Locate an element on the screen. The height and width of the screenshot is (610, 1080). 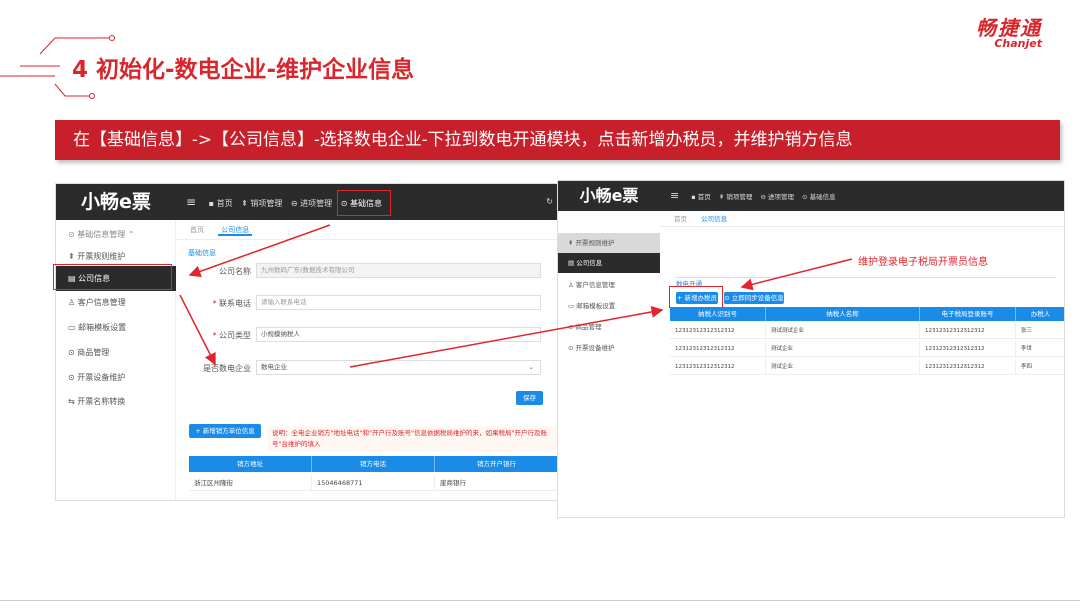
type-label: * 公司类型 is located at coordinates (231, 335).